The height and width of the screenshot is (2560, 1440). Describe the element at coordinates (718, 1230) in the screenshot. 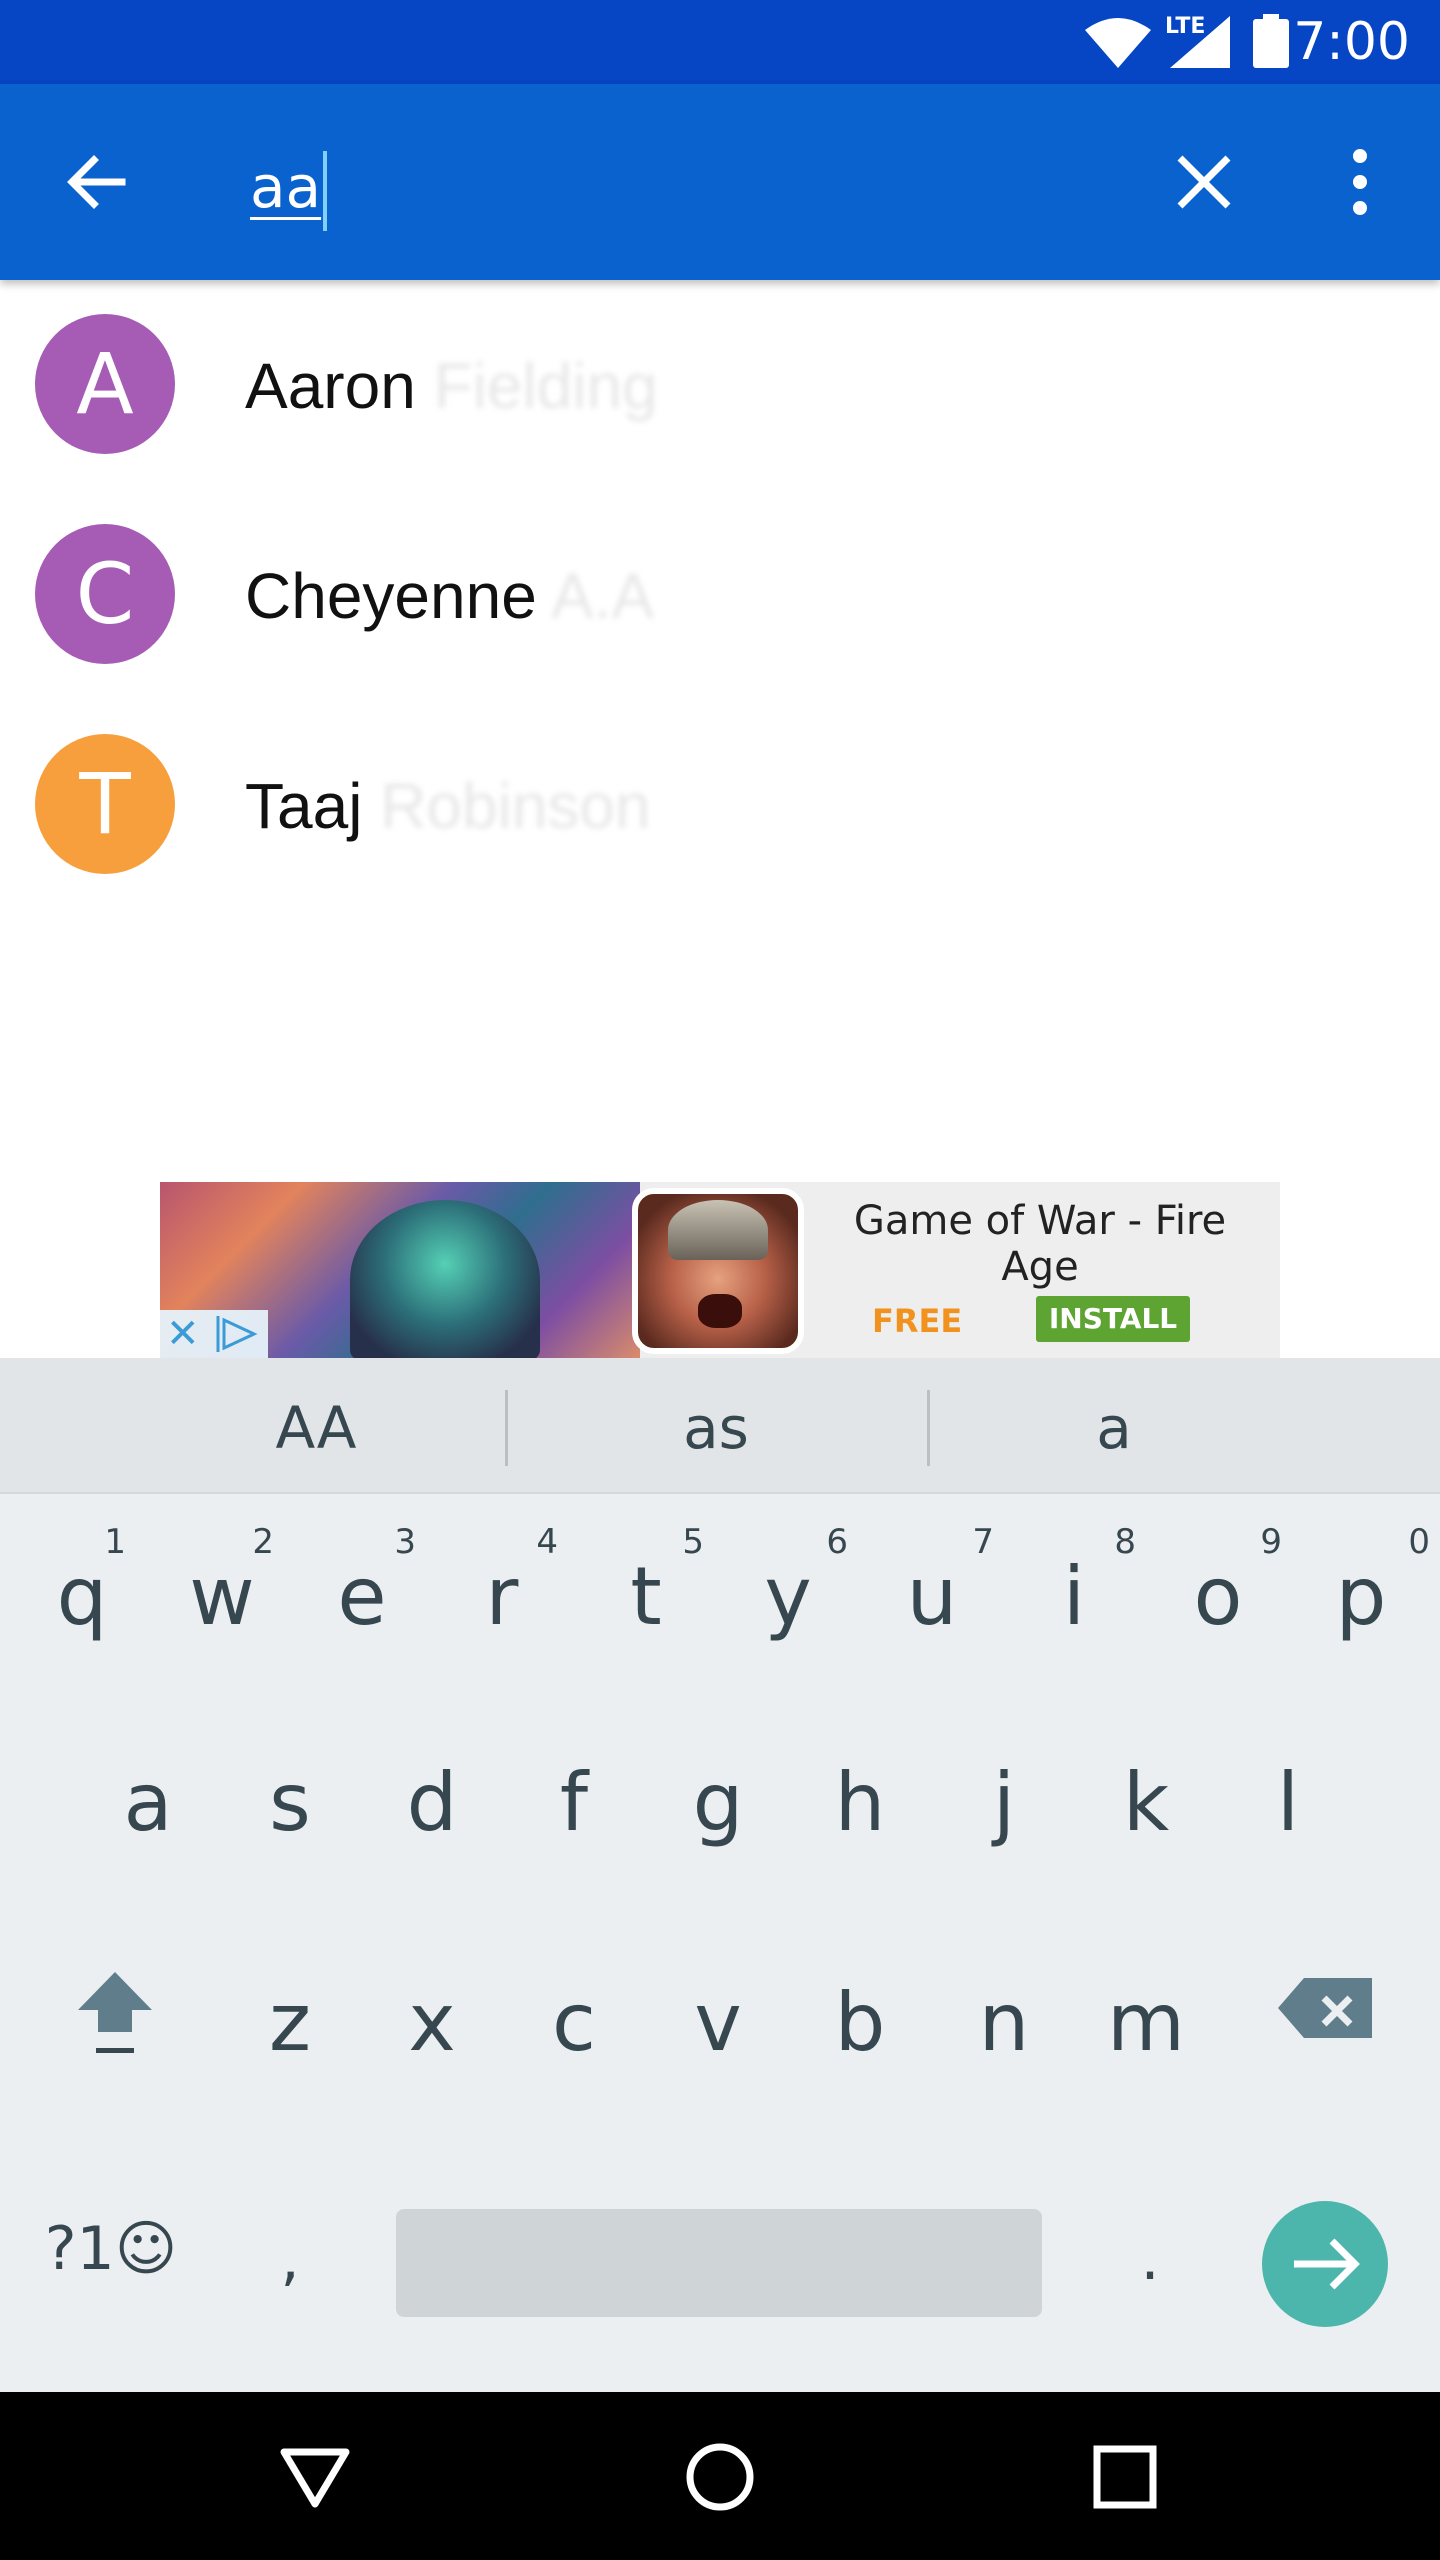

I see `helmet-shape` at that location.